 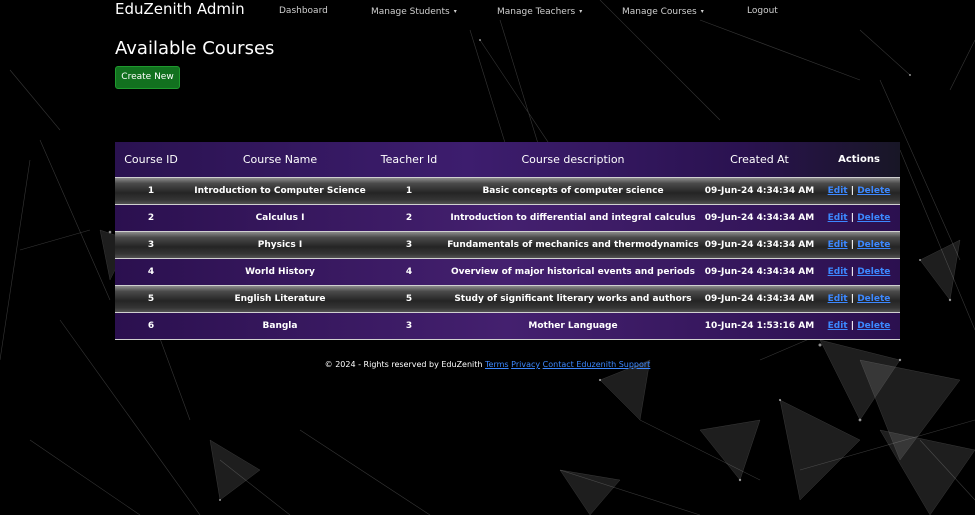 What do you see at coordinates (151, 159) in the screenshot?
I see `header-course-id: Course ID` at bounding box center [151, 159].